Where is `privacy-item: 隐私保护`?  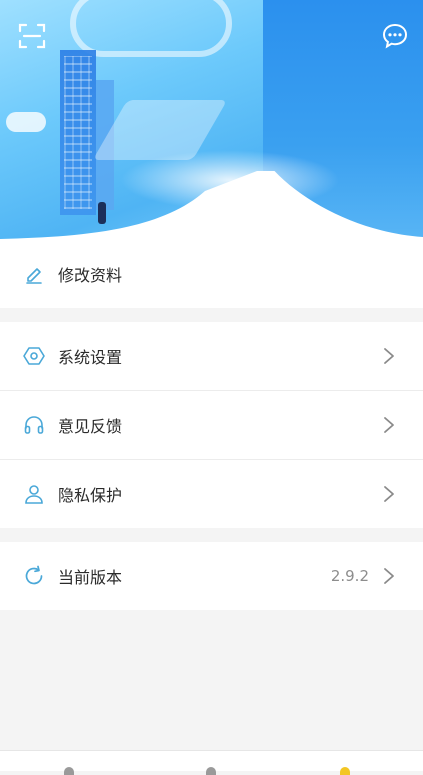
privacy-item: 隐私保护 is located at coordinates (211, 494).